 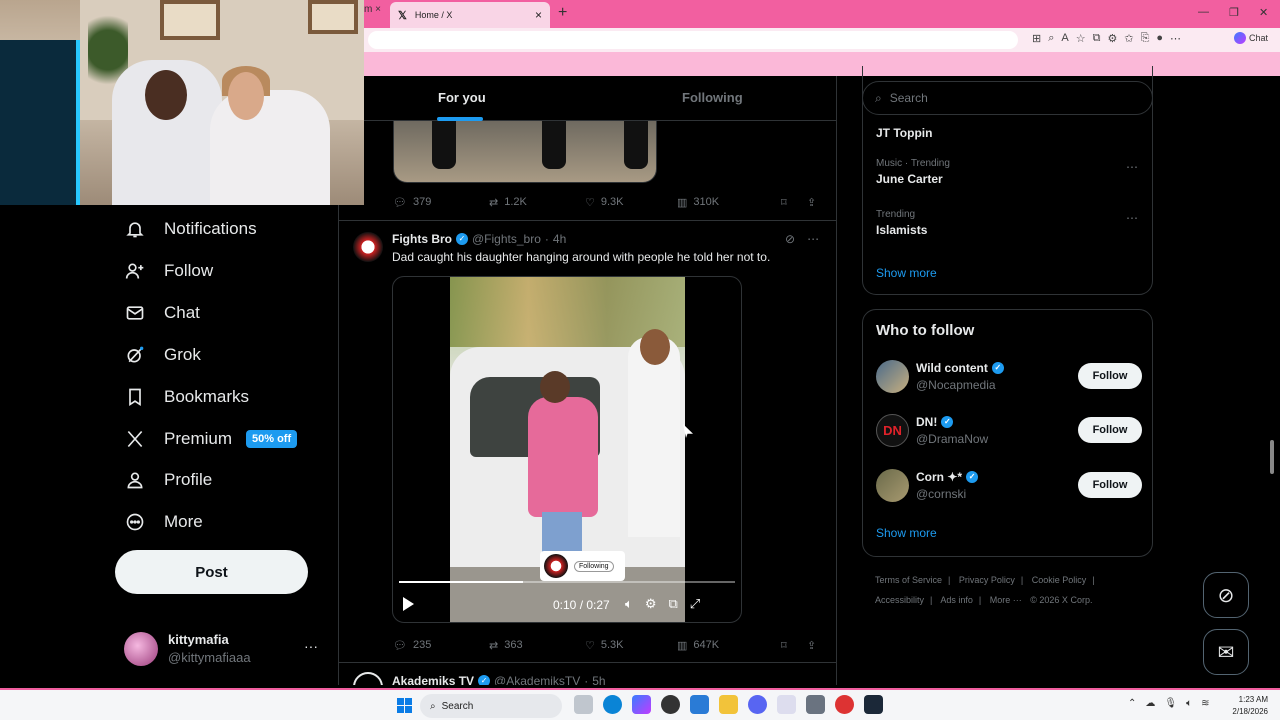 I want to click on account-more-icon: ···, so click(x=311, y=646).